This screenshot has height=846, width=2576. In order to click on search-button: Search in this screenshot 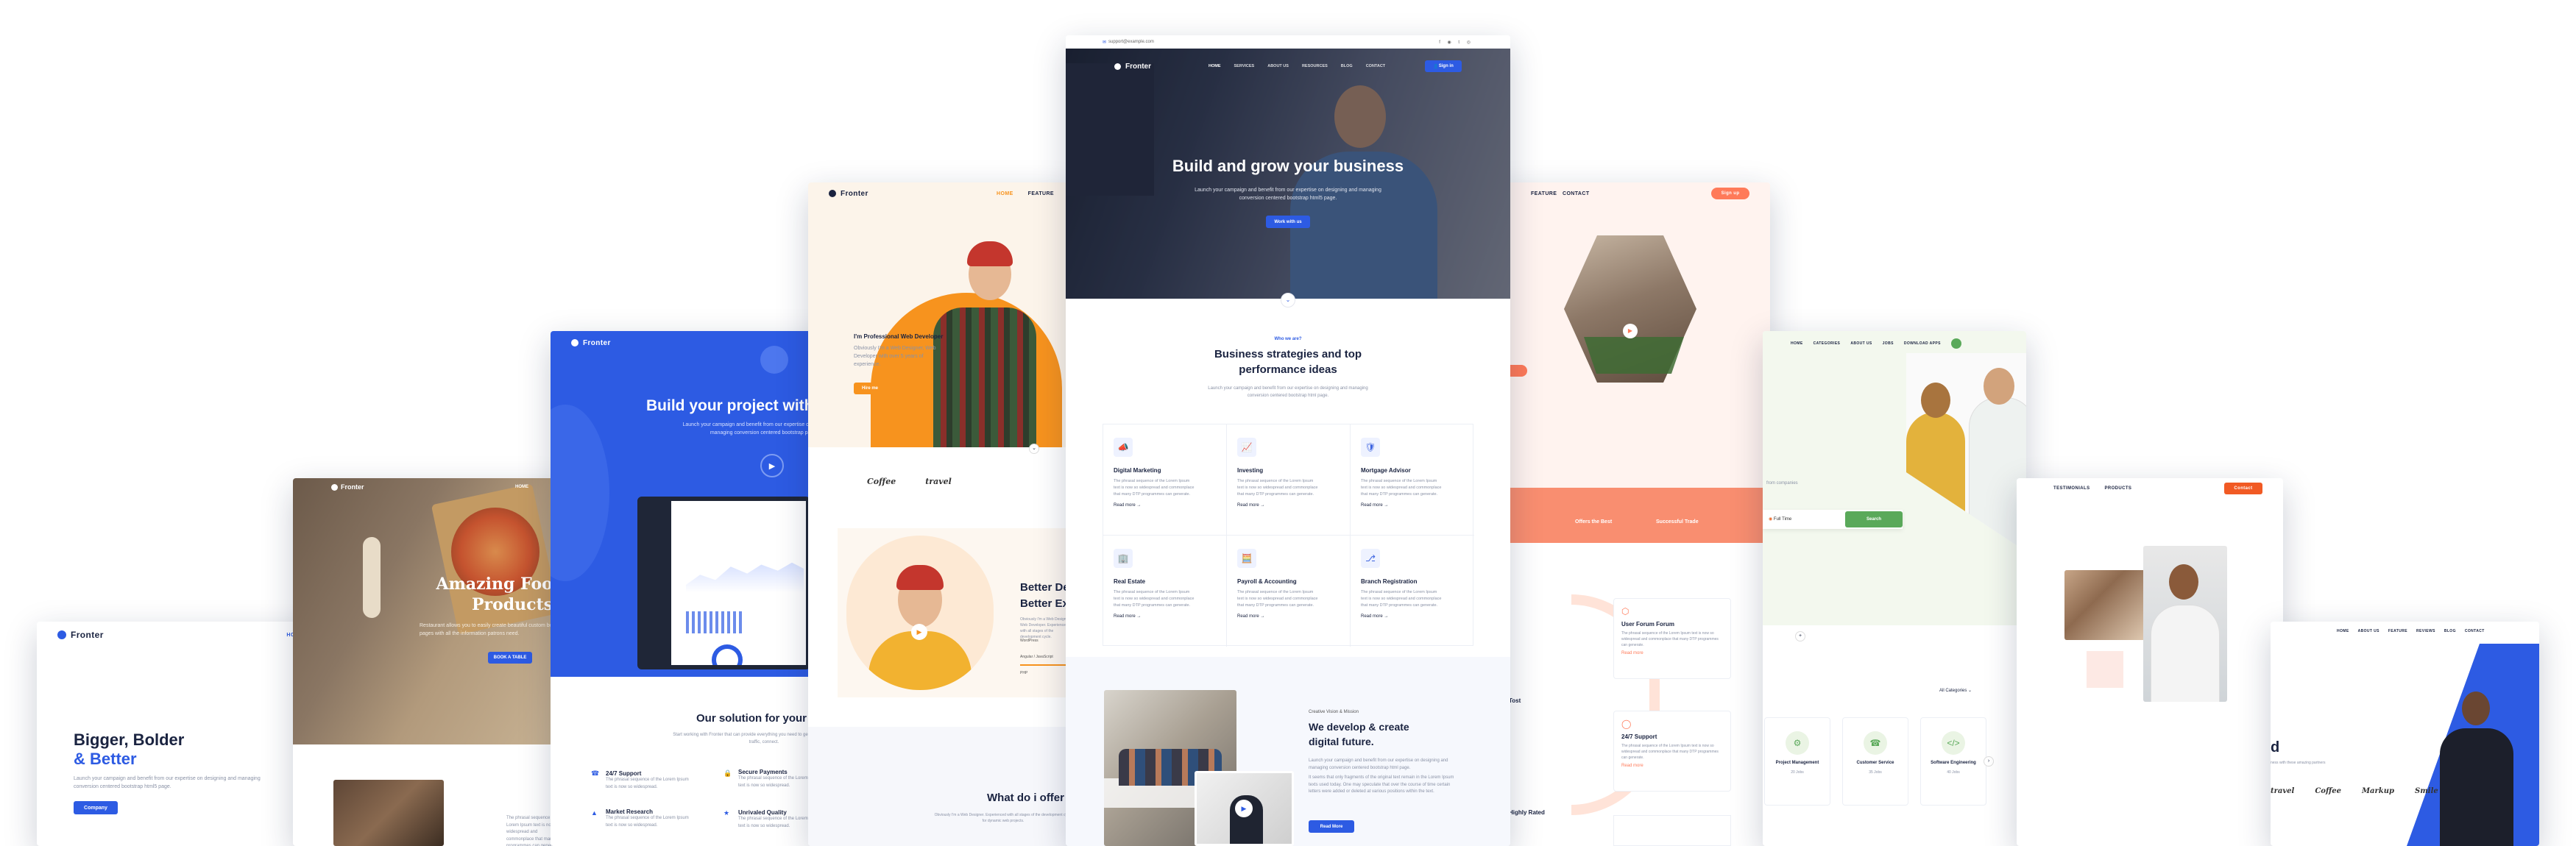, I will do `click(1874, 519)`.